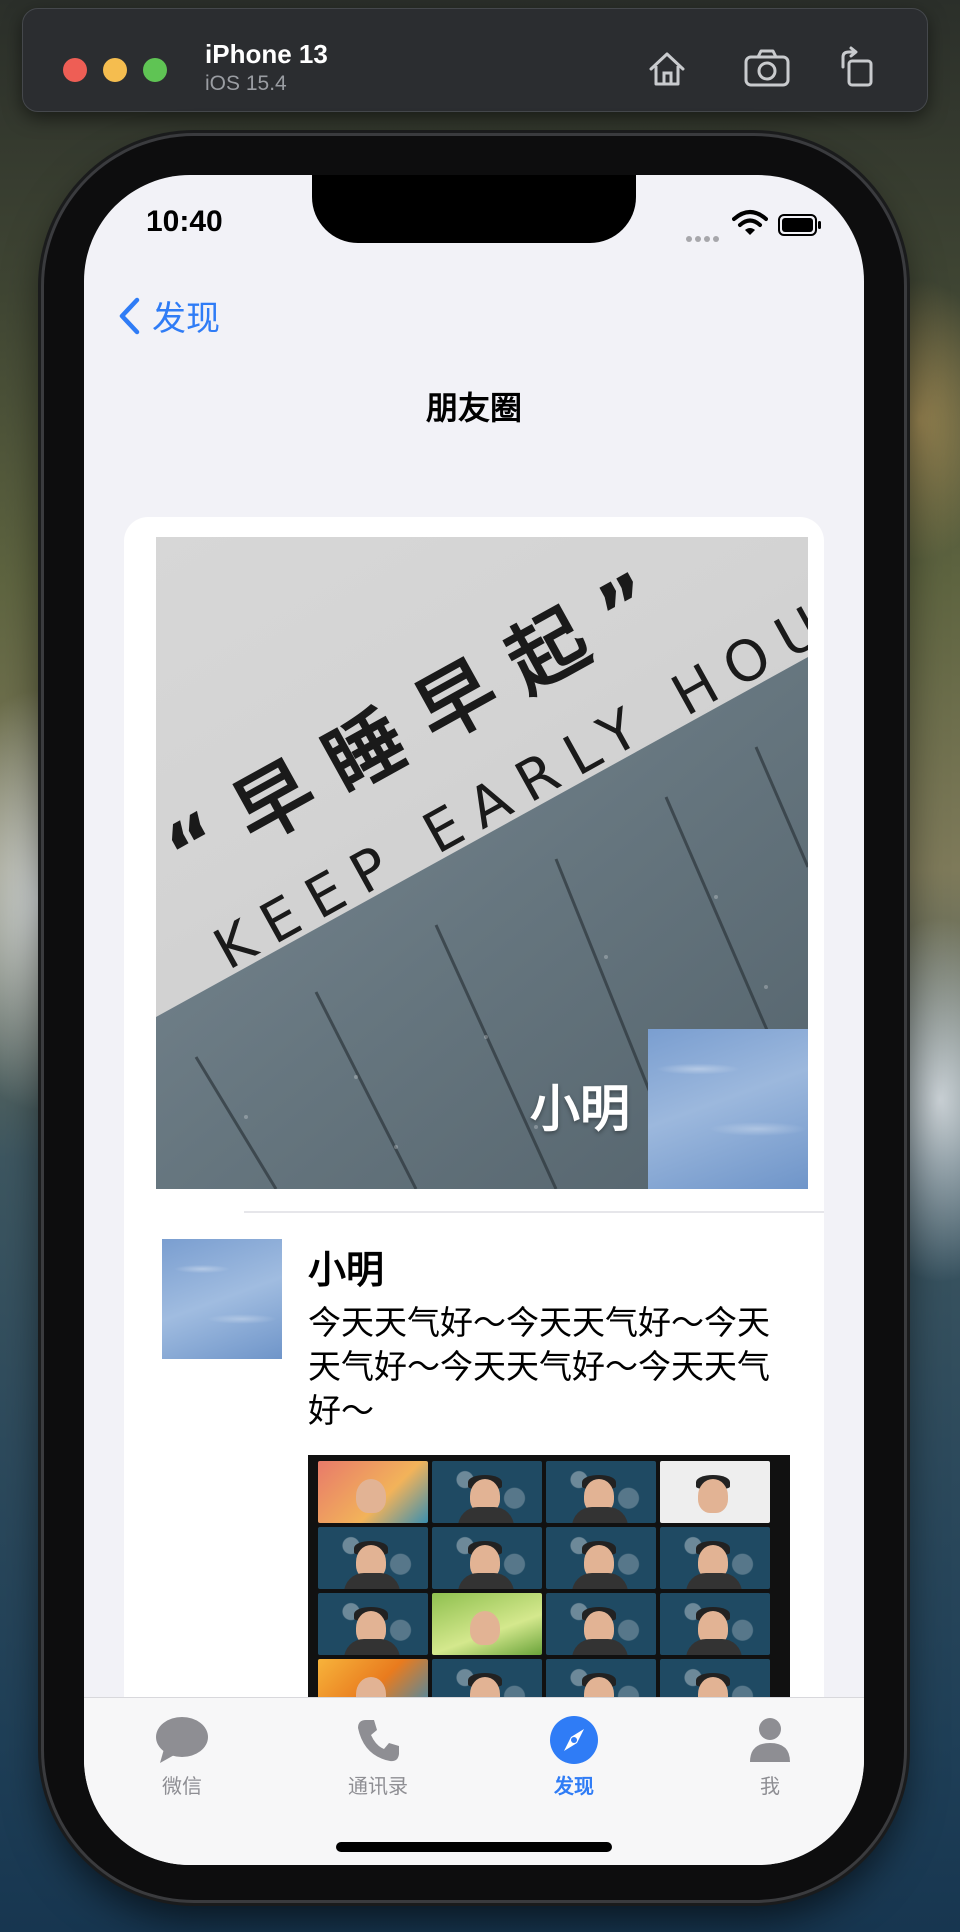  What do you see at coordinates (75, 70) in the screenshot?
I see `close-window-button` at bounding box center [75, 70].